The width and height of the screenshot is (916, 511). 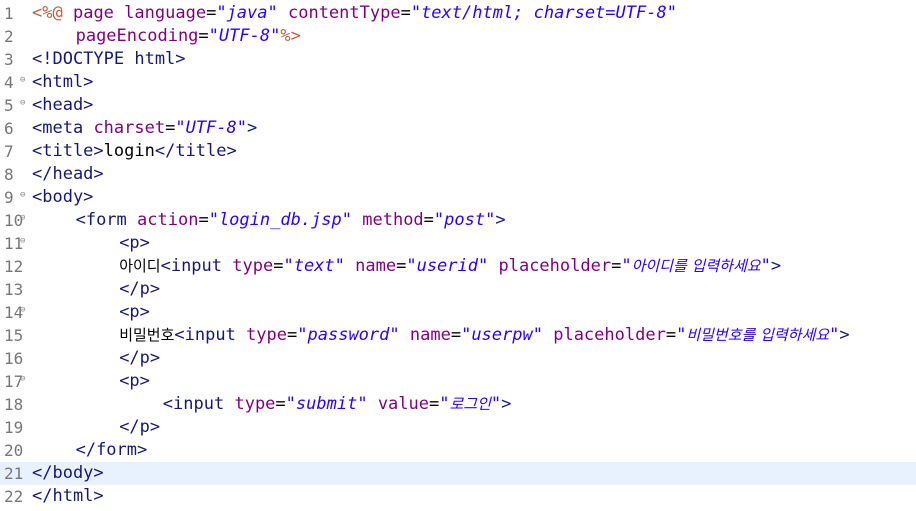 I want to click on code-token: login, so click(x=129, y=151).